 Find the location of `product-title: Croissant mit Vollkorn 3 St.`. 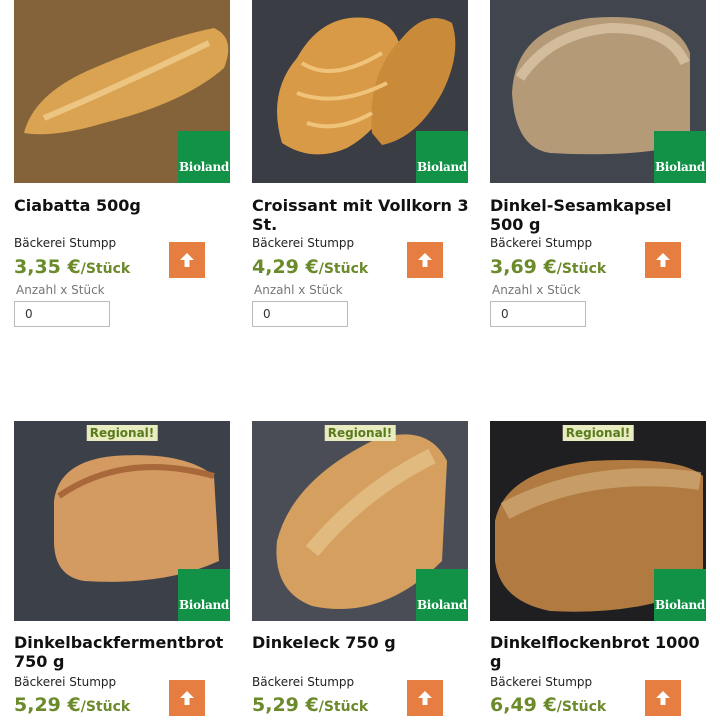

product-title: Croissant mit Vollkorn 3 St. is located at coordinates (361, 215).